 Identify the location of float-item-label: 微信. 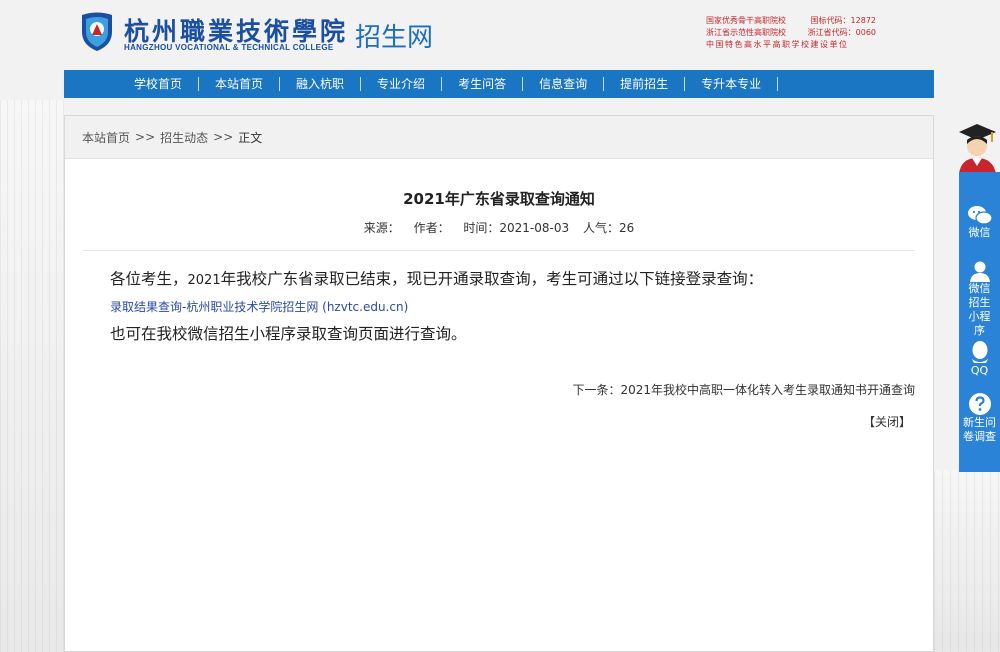
(979, 232).